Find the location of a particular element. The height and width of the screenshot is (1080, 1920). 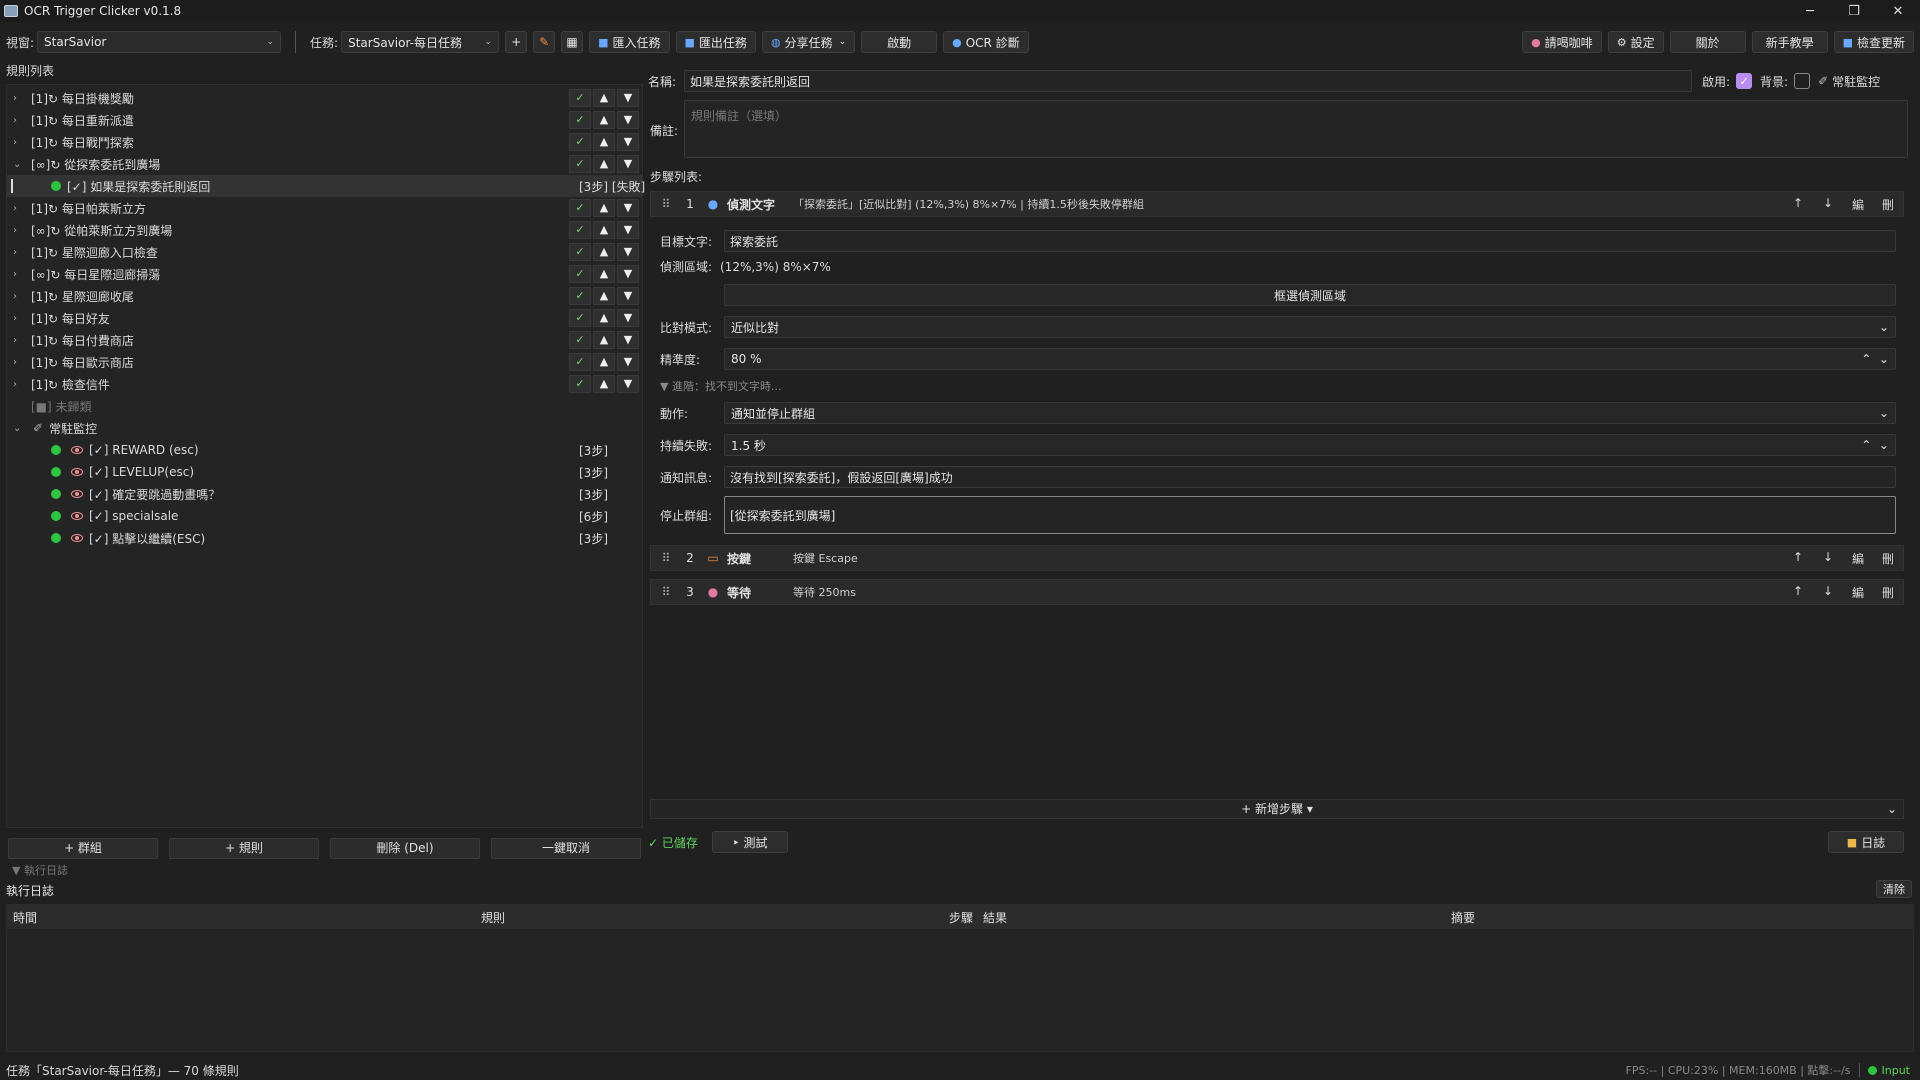

ungrouped-row: [■] 未歸類 is located at coordinates (324, 406).